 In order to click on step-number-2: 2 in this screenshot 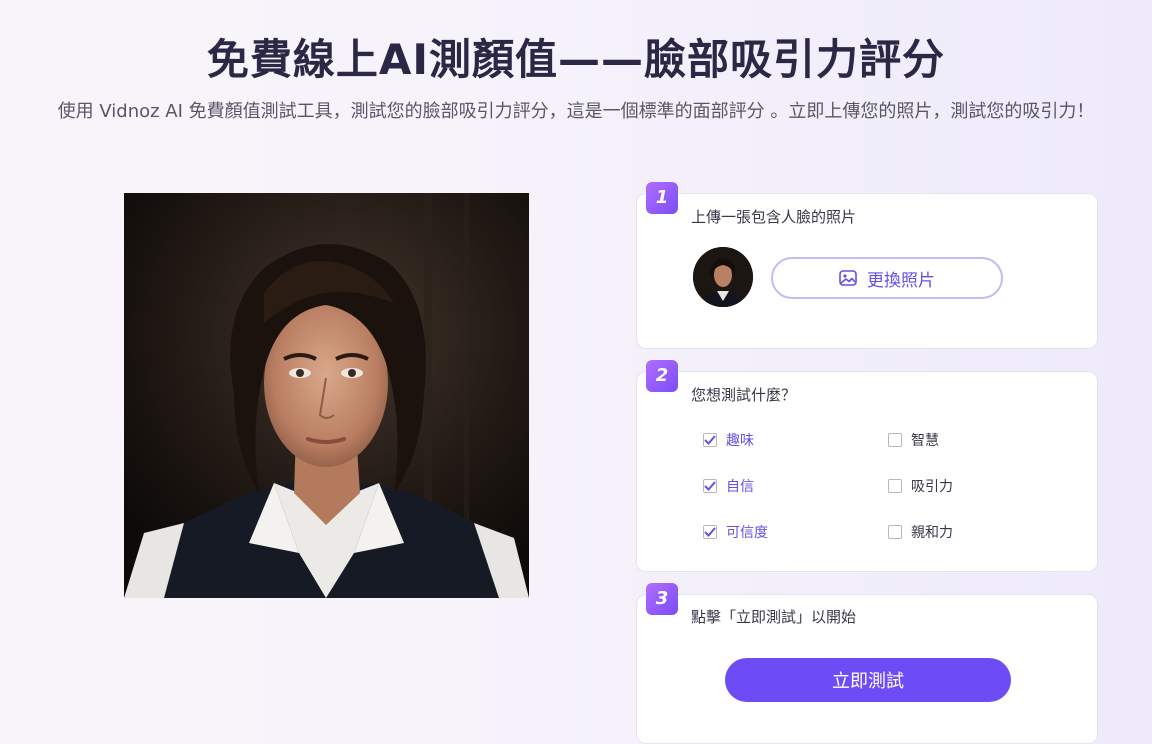, I will do `click(662, 376)`.